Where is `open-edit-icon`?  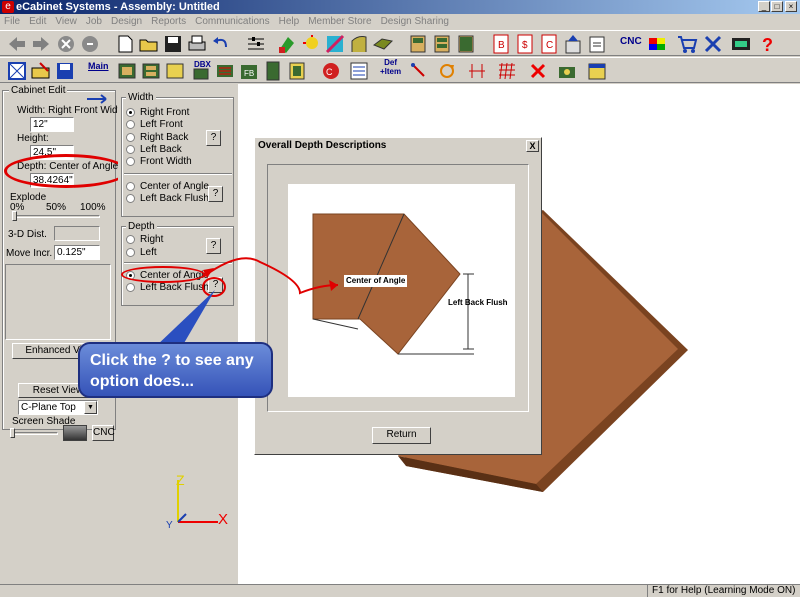 open-edit-icon is located at coordinates (41, 71).